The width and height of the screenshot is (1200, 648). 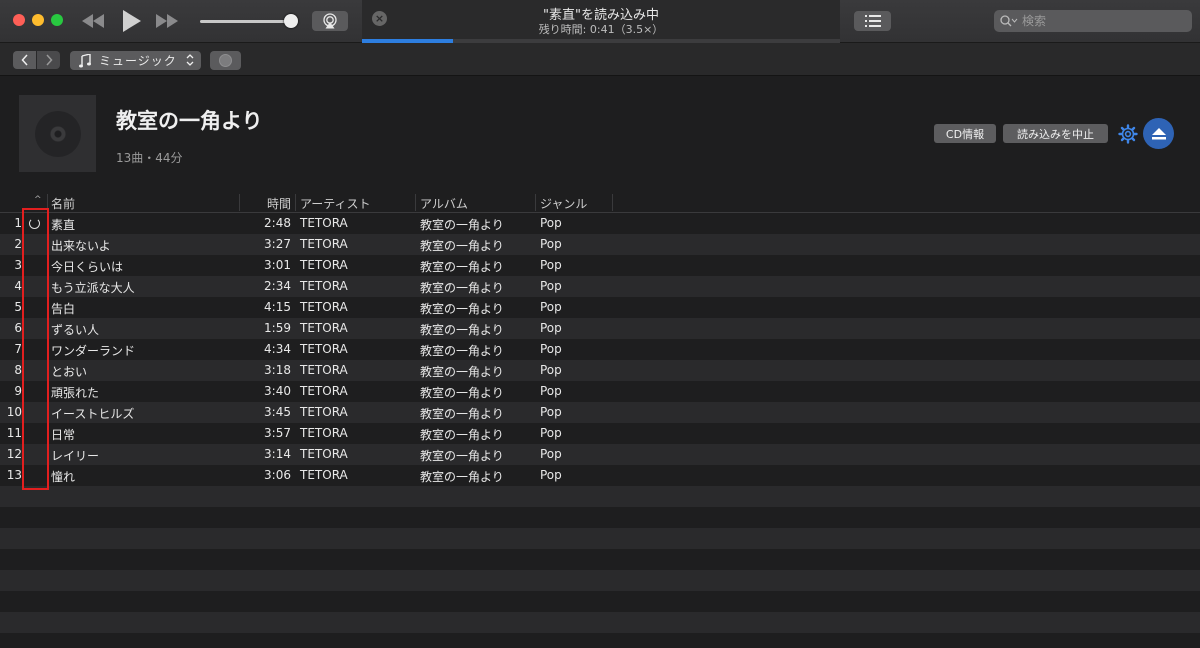 I want to click on column-header-name: 名前, so click(x=63, y=203).